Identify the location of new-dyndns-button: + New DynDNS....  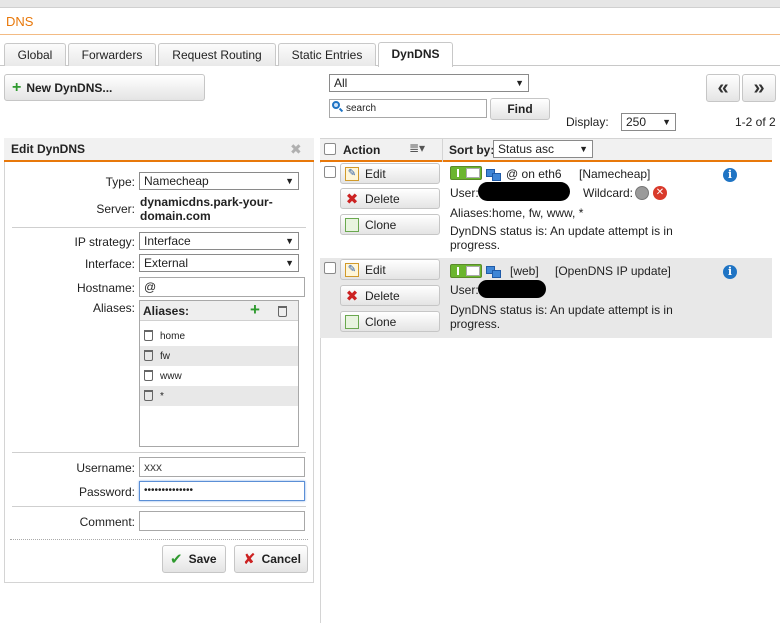
(104, 87).